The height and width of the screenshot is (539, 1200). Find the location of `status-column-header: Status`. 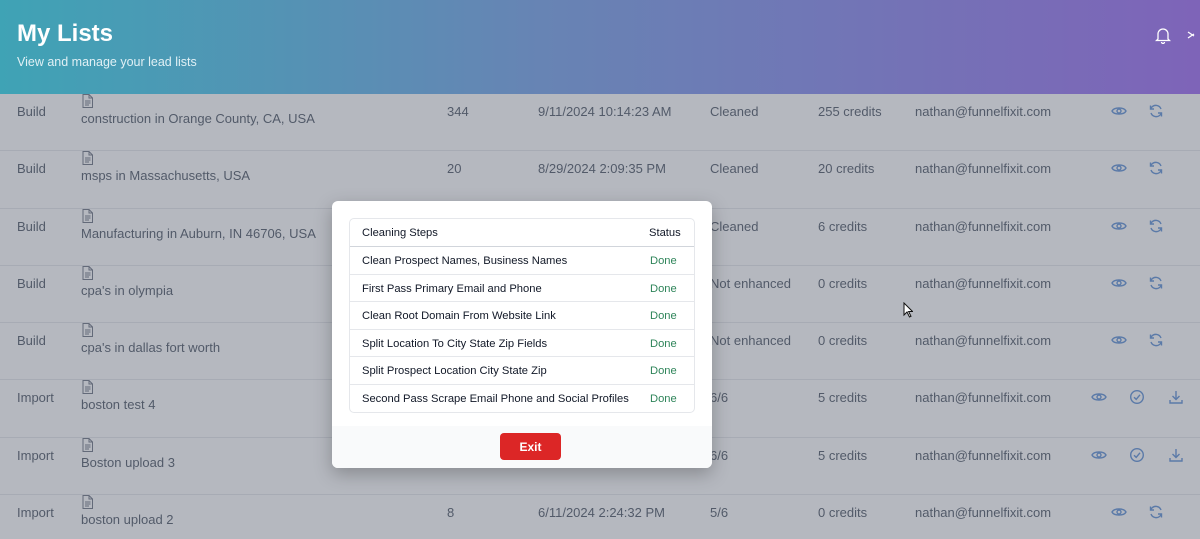

status-column-header: Status is located at coordinates (665, 233).